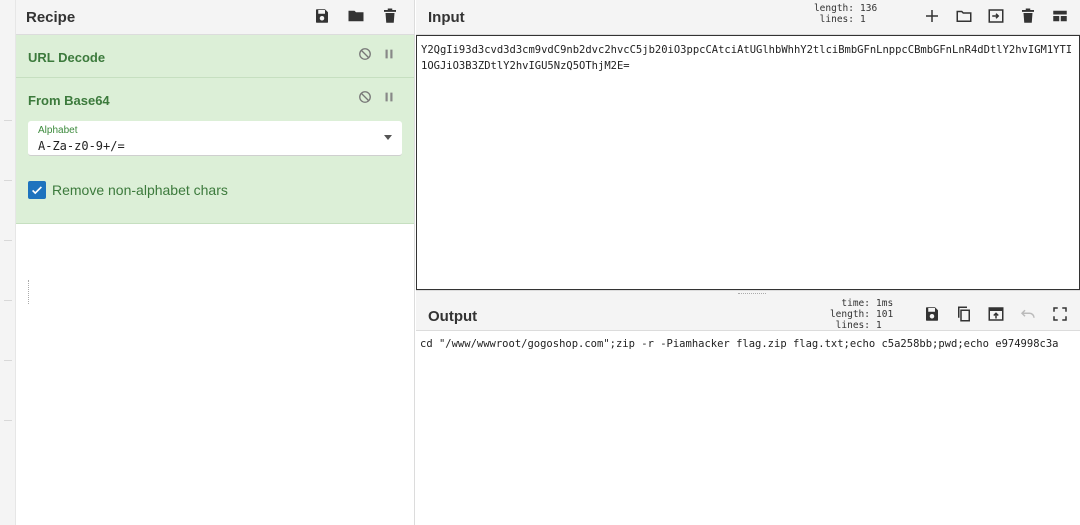 This screenshot has width=1080, height=525. Describe the element at coordinates (1028, 314) in the screenshot. I see `undo-icon` at that location.